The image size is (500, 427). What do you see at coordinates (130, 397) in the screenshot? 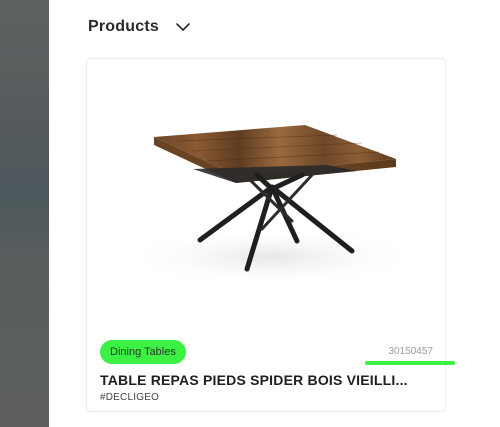
I see `product-tag: #DECLIGEO` at bounding box center [130, 397].